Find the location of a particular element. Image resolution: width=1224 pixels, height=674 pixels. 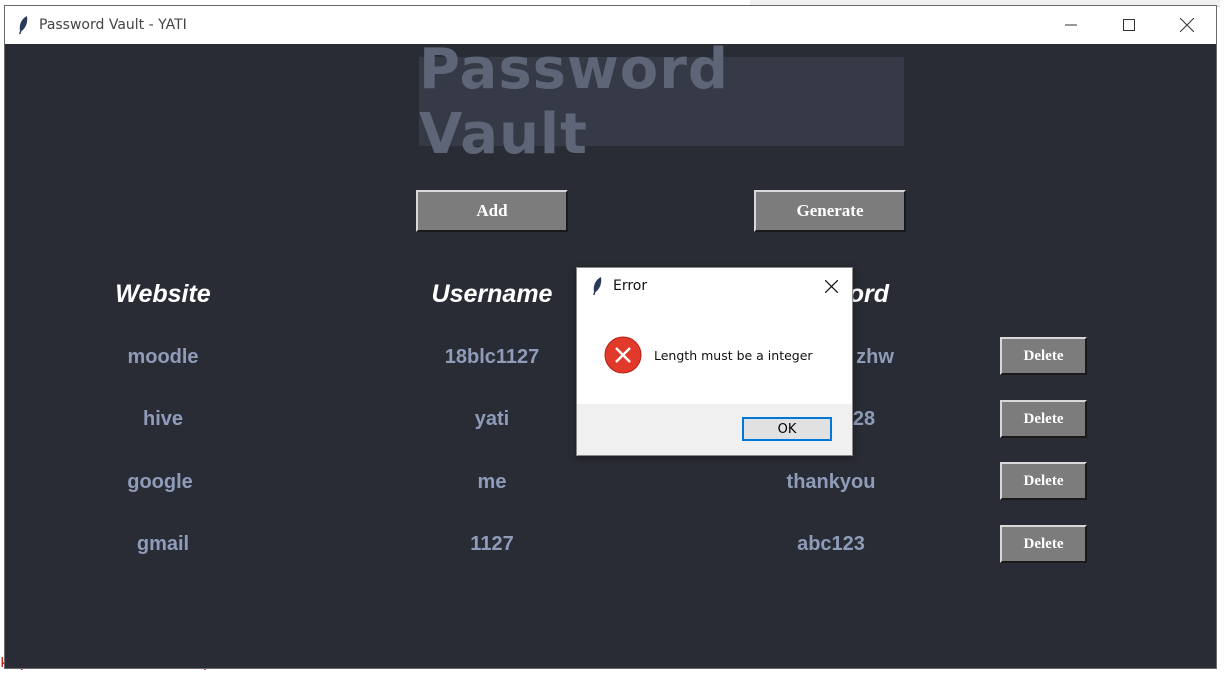

maximize-icon is located at coordinates (1129, 25).